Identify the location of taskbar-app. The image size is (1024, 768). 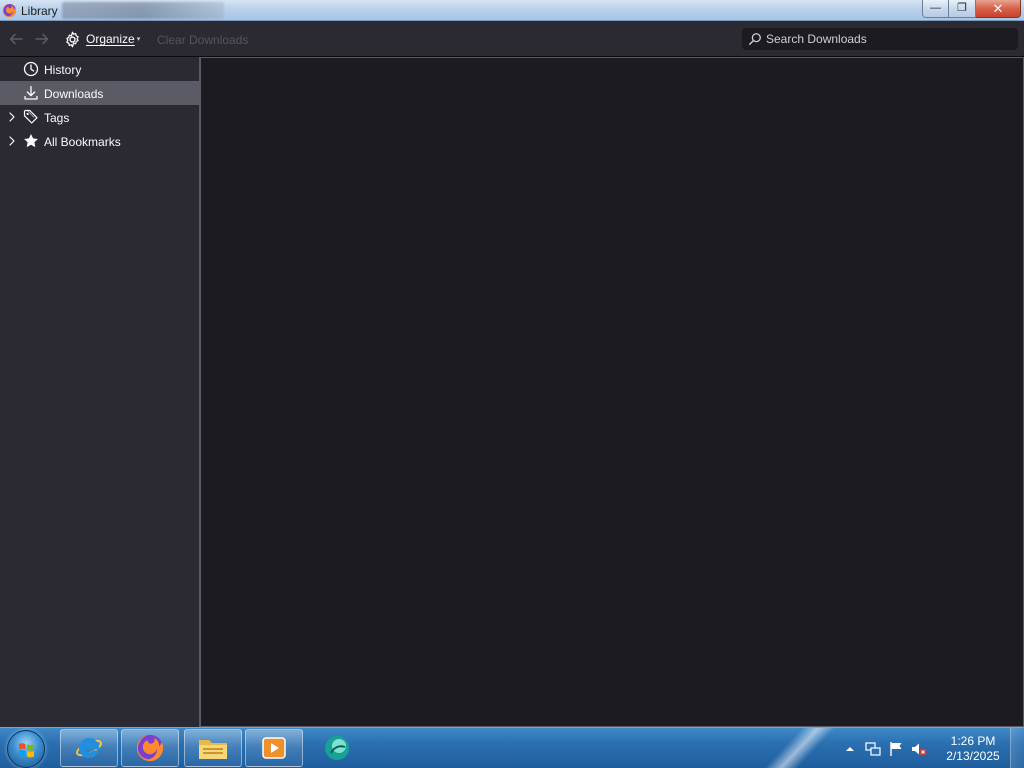
(337, 748).